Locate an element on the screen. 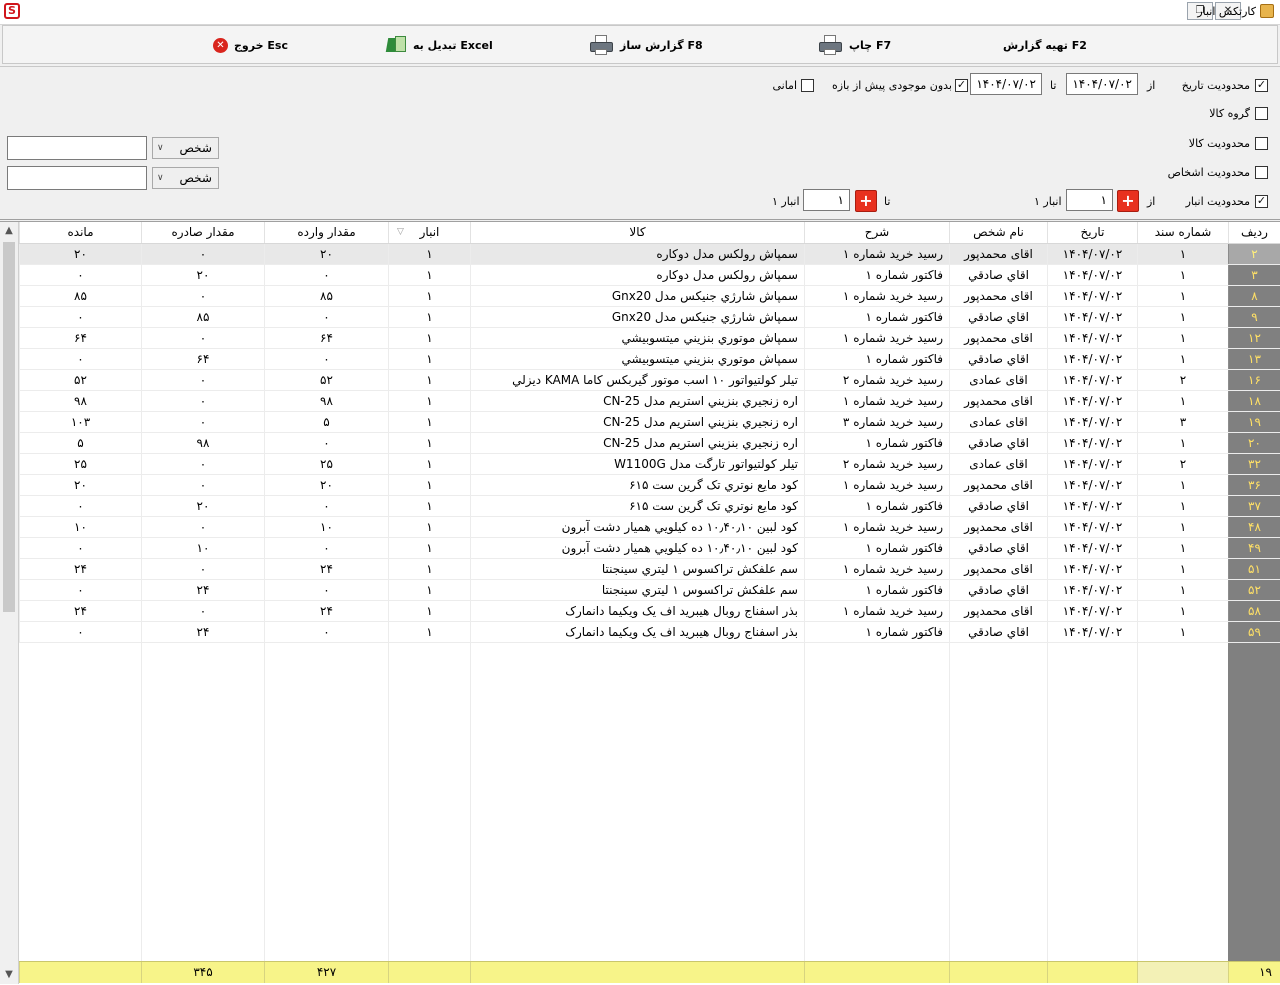  cell-remain: ۸۵ is located at coordinates (80, 296).